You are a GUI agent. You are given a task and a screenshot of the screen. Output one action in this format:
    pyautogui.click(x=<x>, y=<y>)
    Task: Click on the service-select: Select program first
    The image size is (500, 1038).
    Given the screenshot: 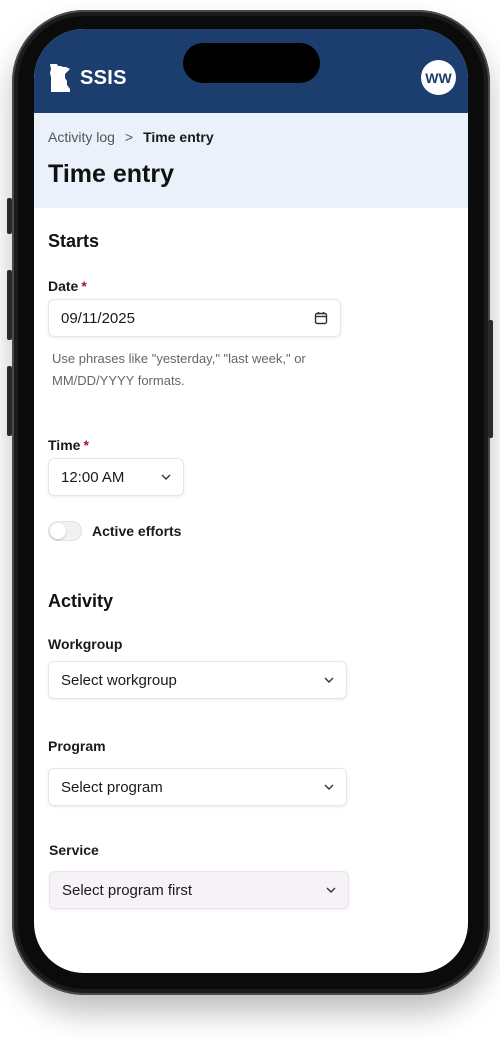 What is the action you would take?
    pyautogui.click(x=199, y=890)
    